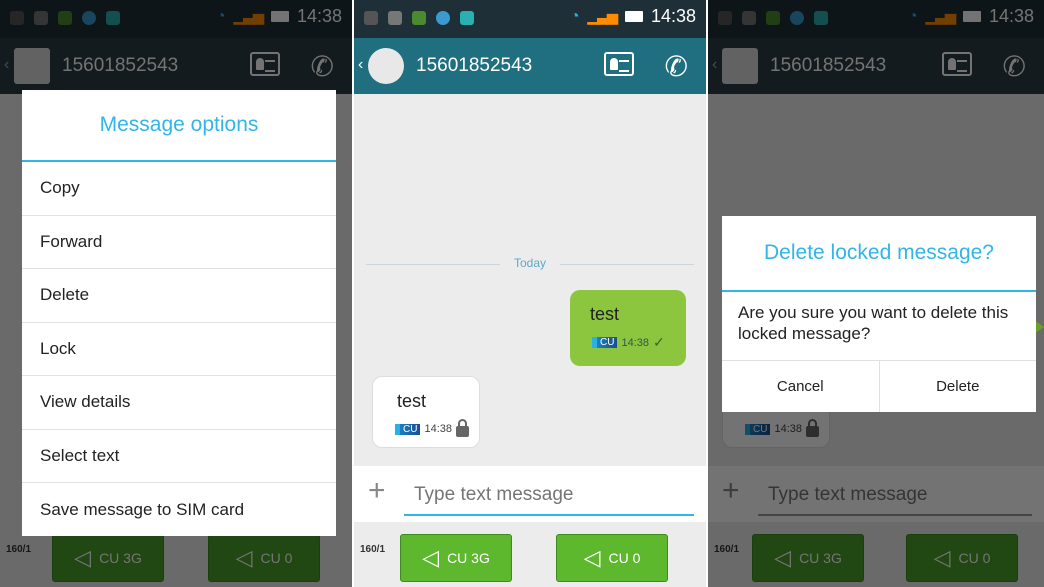  What do you see at coordinates (179, 456) in the screenshot?
I see `menu-item-select-text: Select text` at bounding box center [179, 456].